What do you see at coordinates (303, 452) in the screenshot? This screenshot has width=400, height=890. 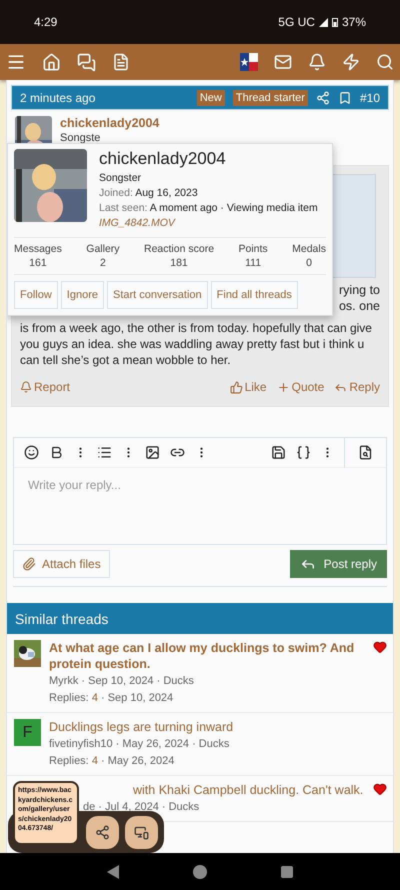 I see `brackets-icon` at bounding box center [303, 452].